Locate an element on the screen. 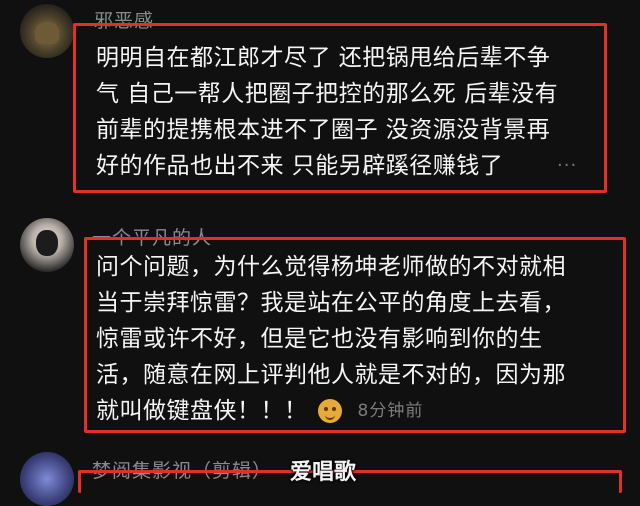 This screenshot has height=506, width=640. watermark-text: 爱唱歌 is located at coordinates (323, 472).